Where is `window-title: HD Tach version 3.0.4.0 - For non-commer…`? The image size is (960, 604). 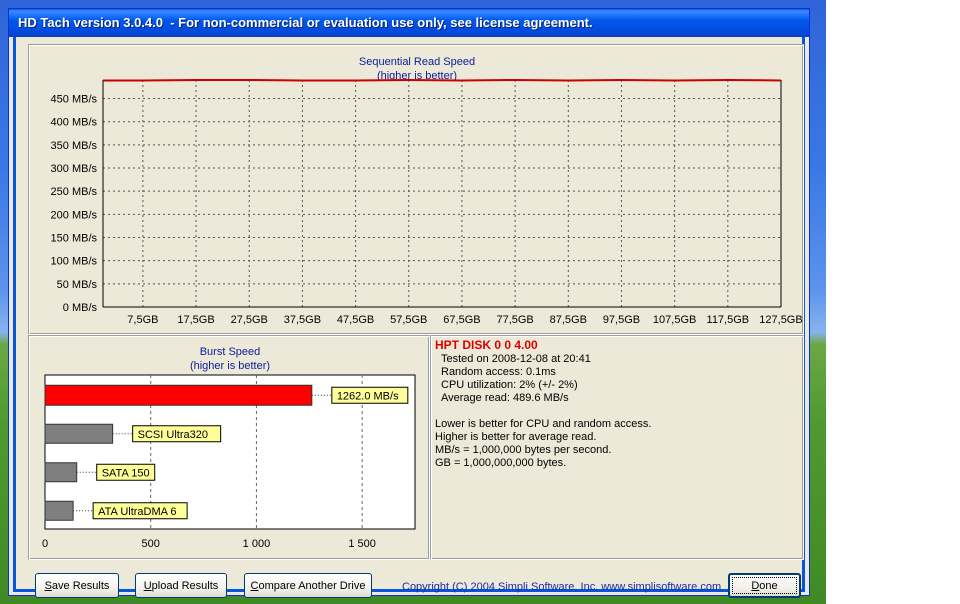 window-title: HD Tach version 3.0.4.0 - For non-commer… is located at coordinates (409, 23).